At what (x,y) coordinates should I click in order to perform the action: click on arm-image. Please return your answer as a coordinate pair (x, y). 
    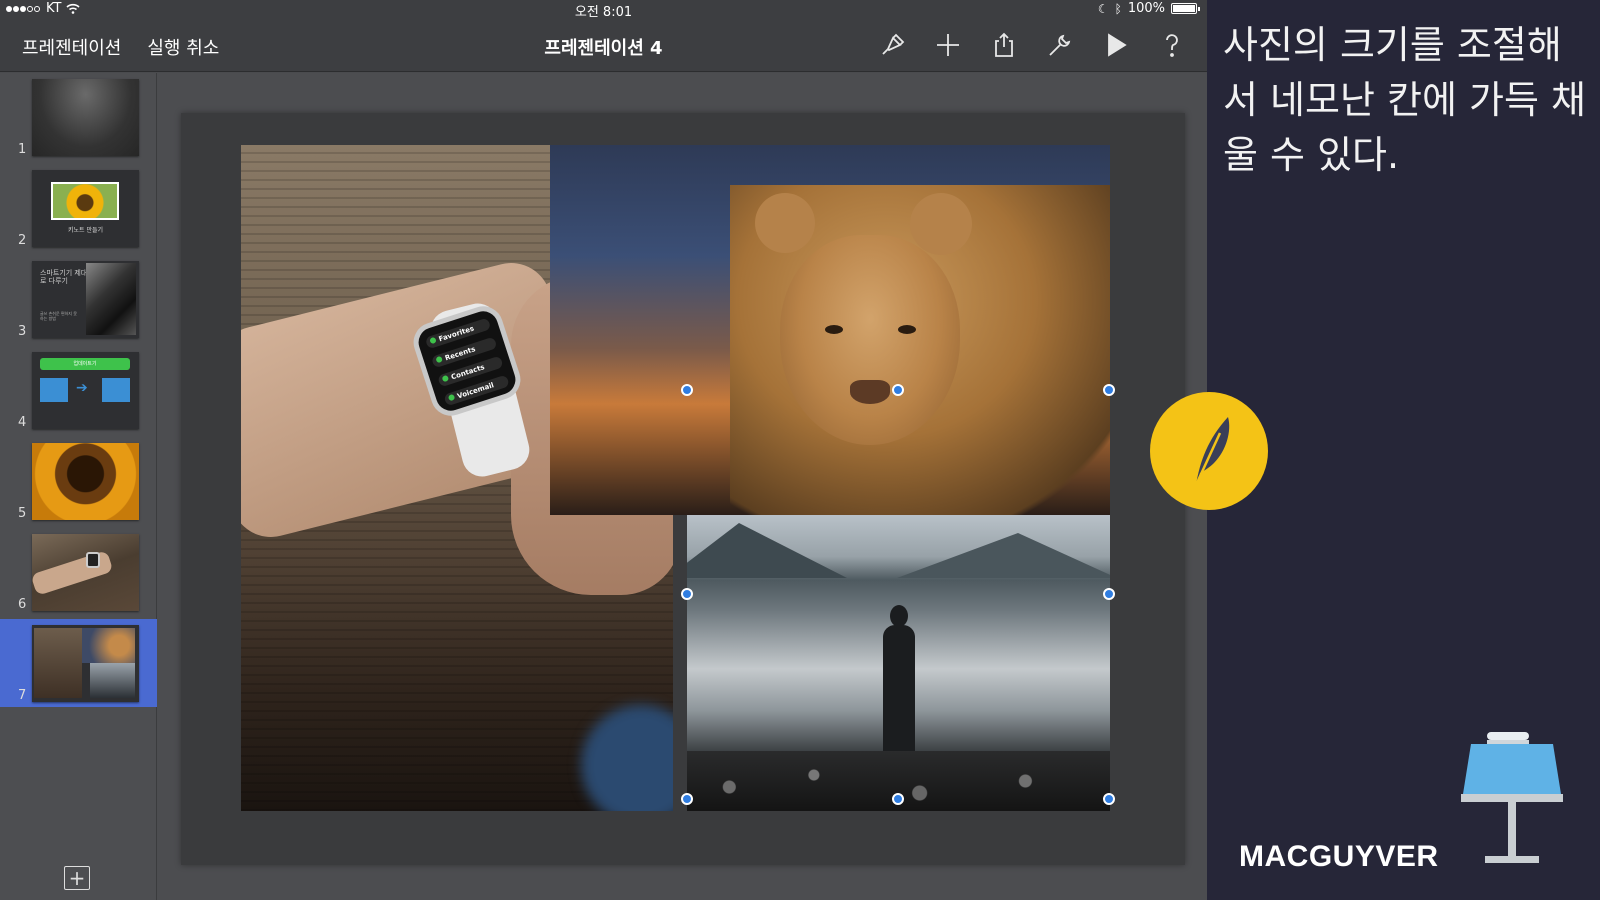
    Looking at the image, I should click on (73, 573).